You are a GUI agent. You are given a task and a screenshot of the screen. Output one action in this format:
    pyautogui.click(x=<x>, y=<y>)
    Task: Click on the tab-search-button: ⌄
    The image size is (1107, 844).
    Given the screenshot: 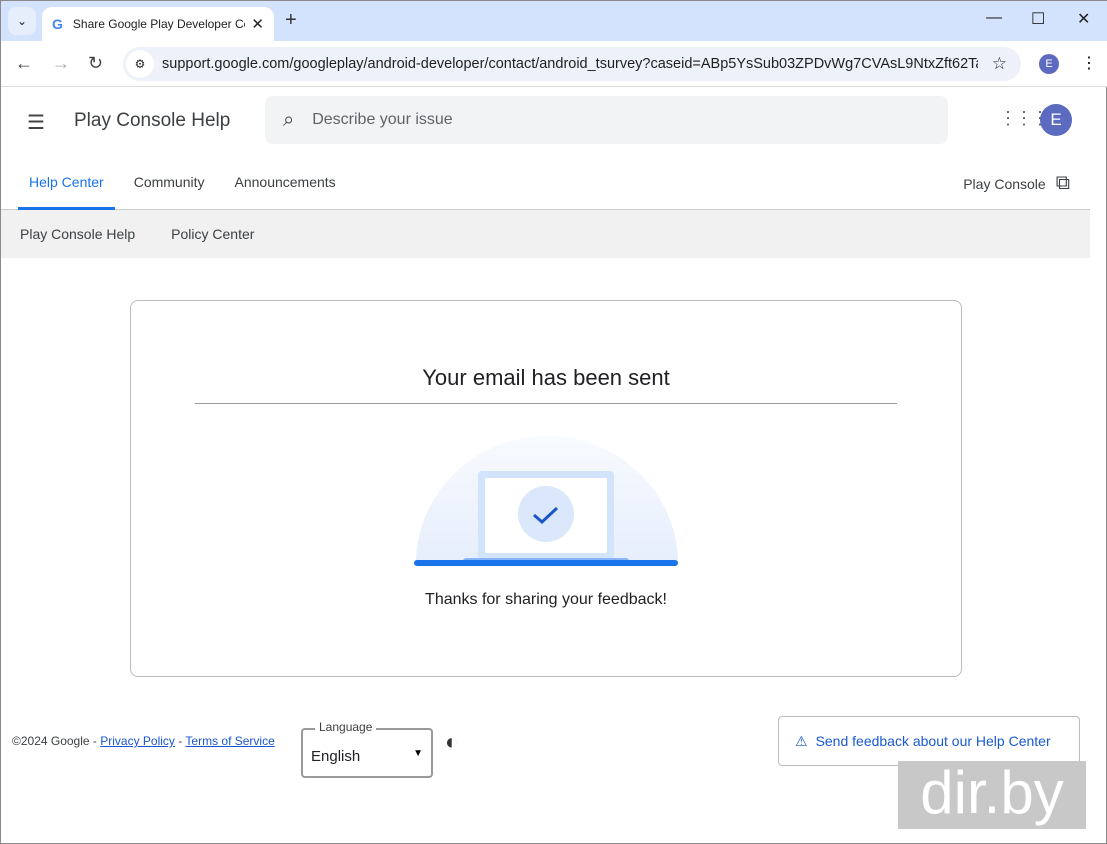 What is the action you would take?
    pyautogui.click(x=22, y=21)
    